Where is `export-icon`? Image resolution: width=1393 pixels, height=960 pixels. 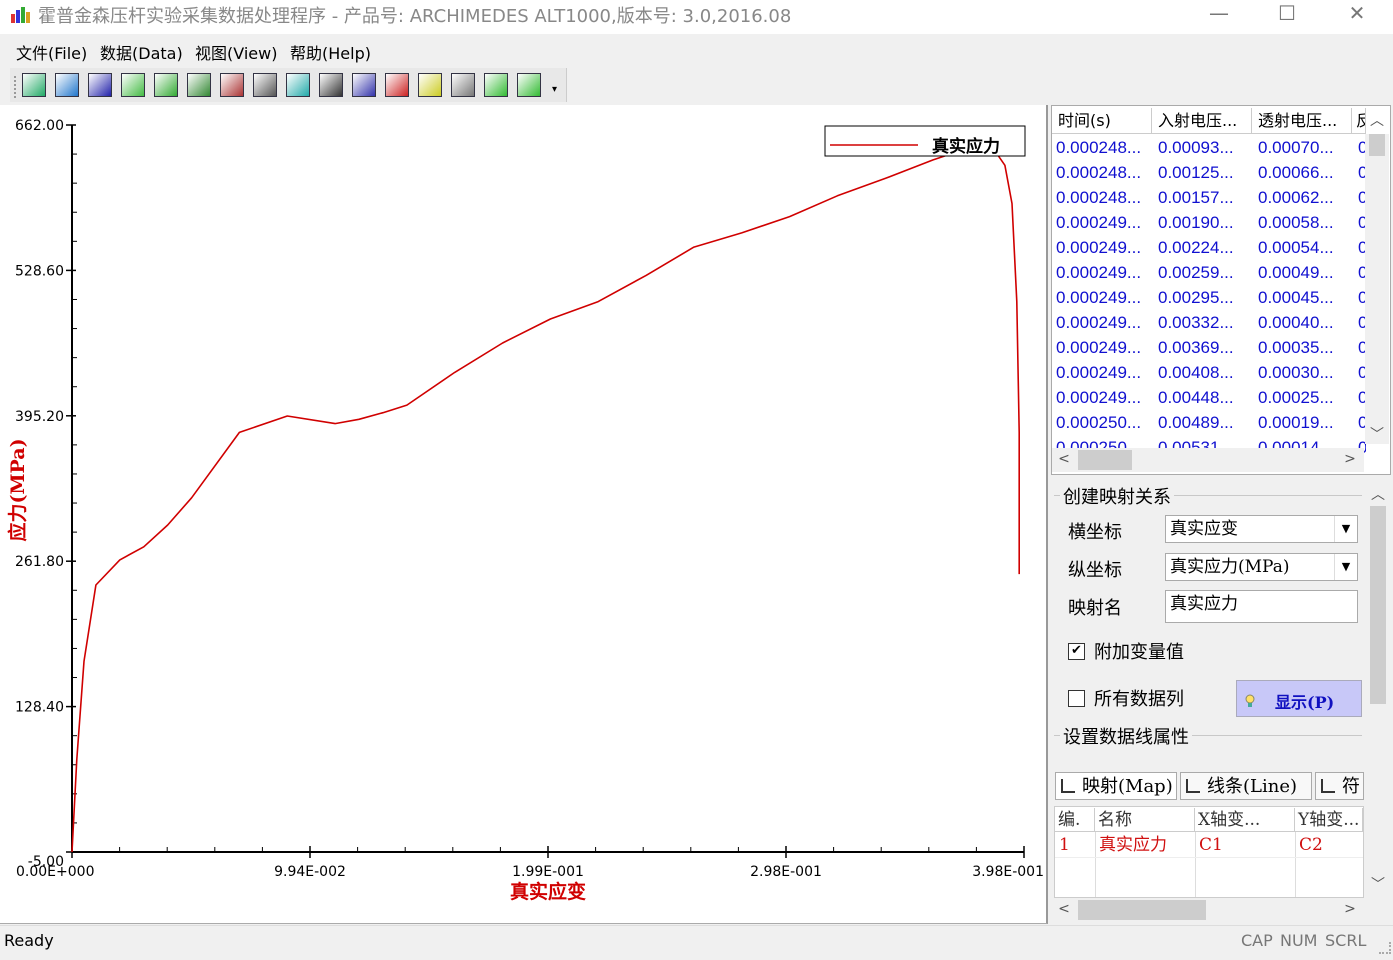
export-icon is located at coordinates (265, 85).